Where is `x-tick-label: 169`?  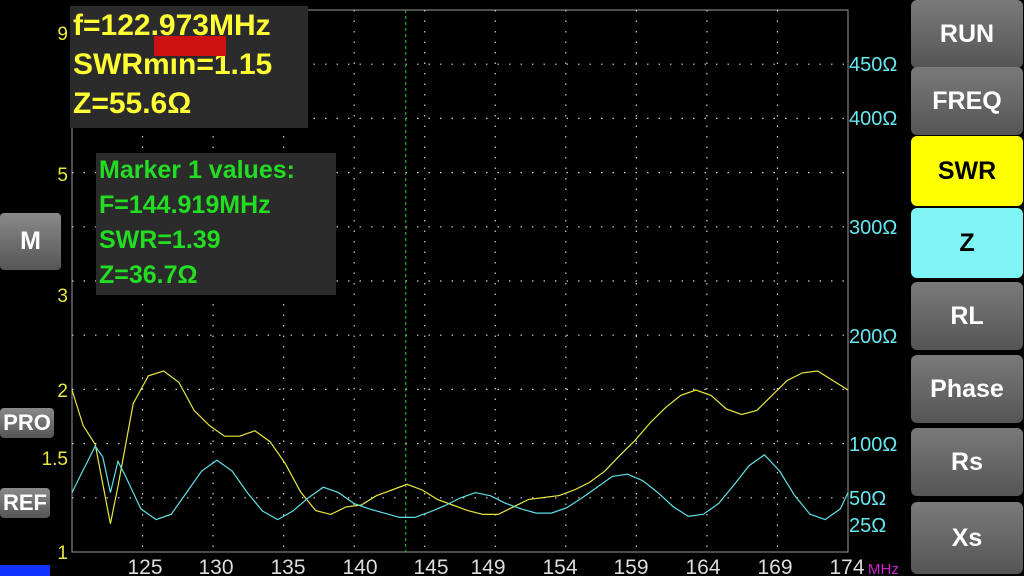 x-tick-label: 169 is located at coordinates (774, 566).